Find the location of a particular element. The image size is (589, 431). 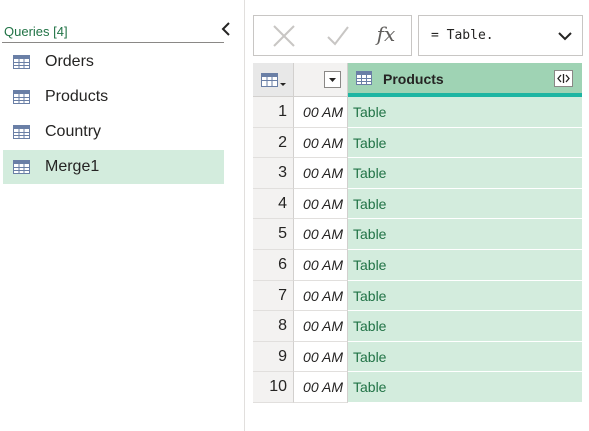

expand-column-button is located at coordinates (563, 78).